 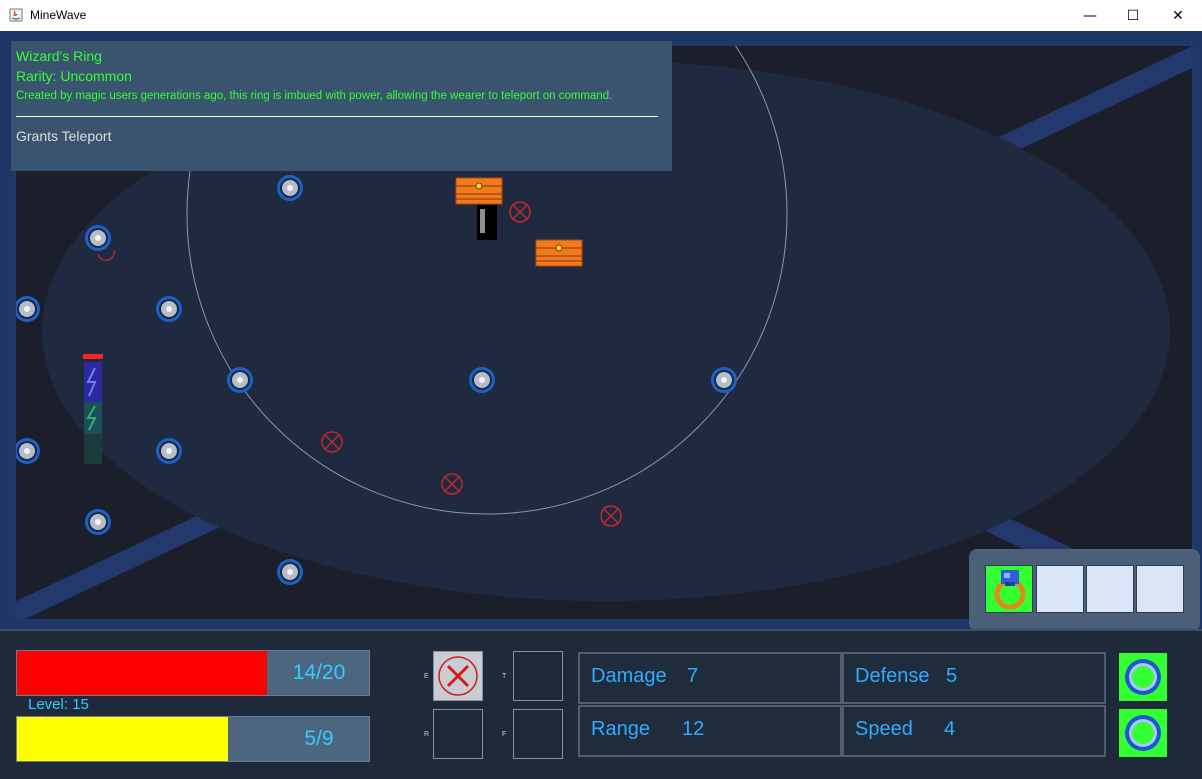 I want to click on equipment-panel, so click(x=1084, y=590).